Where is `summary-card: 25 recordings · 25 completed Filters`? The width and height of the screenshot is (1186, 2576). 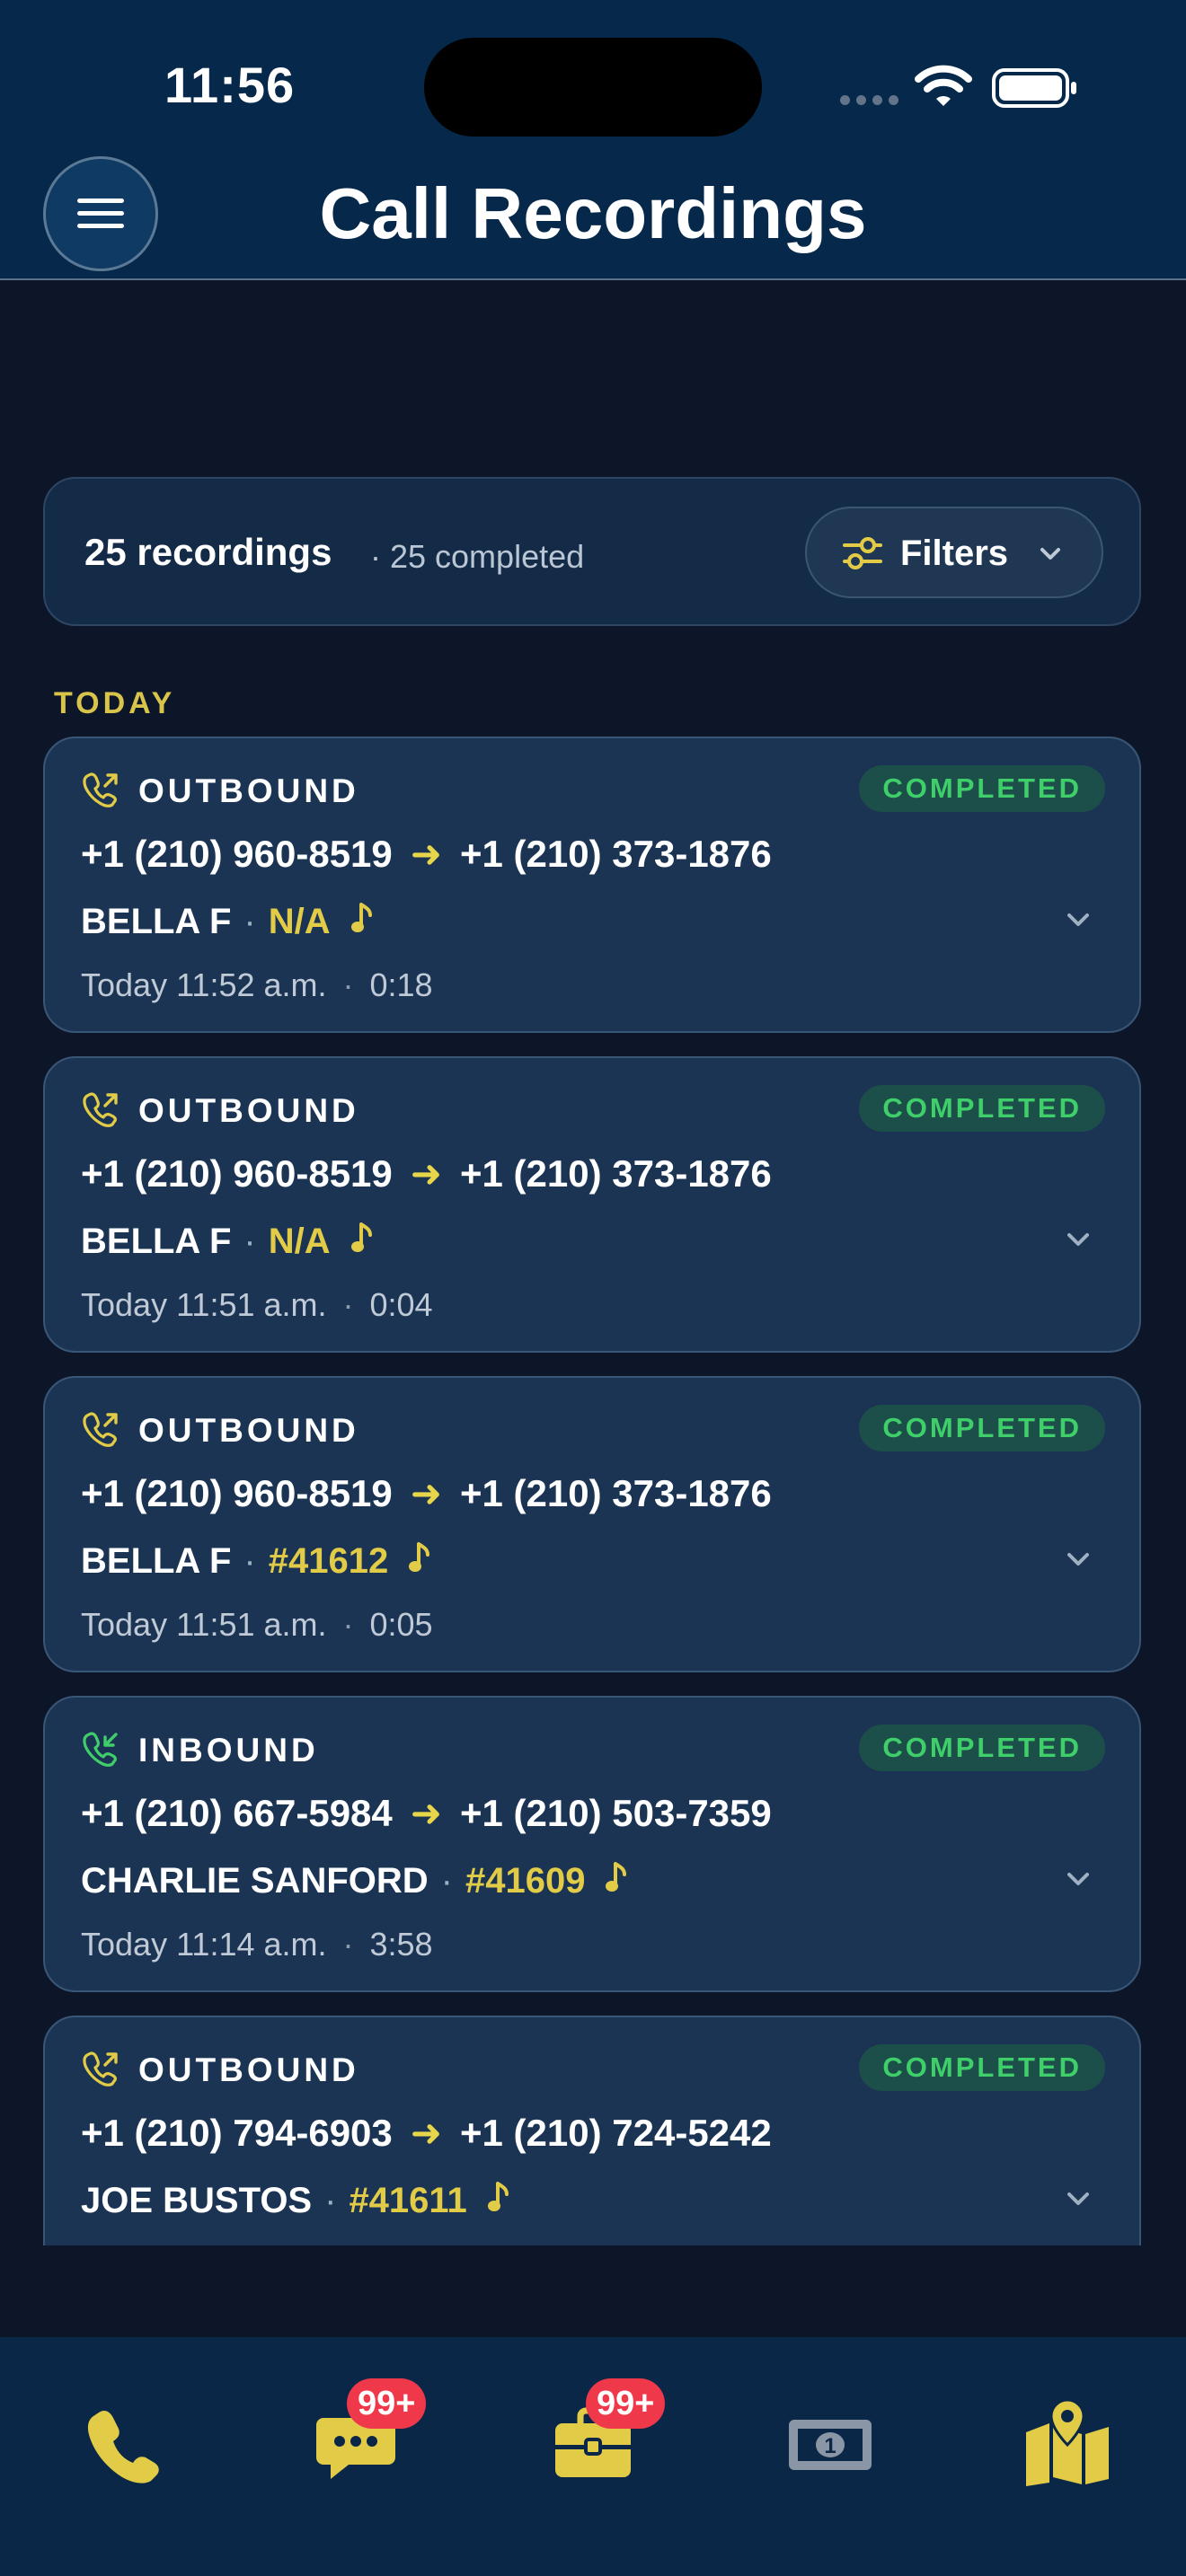 summary-card: 25 recordings · 25 completed Filters is located at coordinates (592, 551).